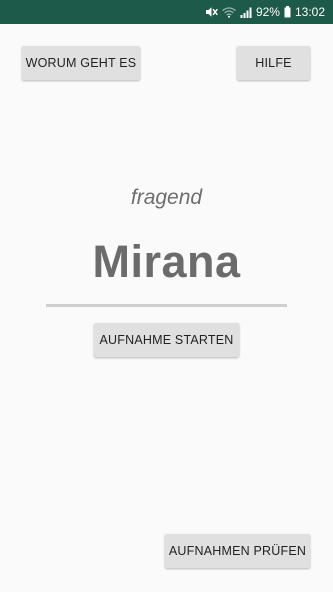  What do you see at coordinates (267, 12) in the screenshot?
I see `battery-percent: 92%` at bounding box center [267, 12].